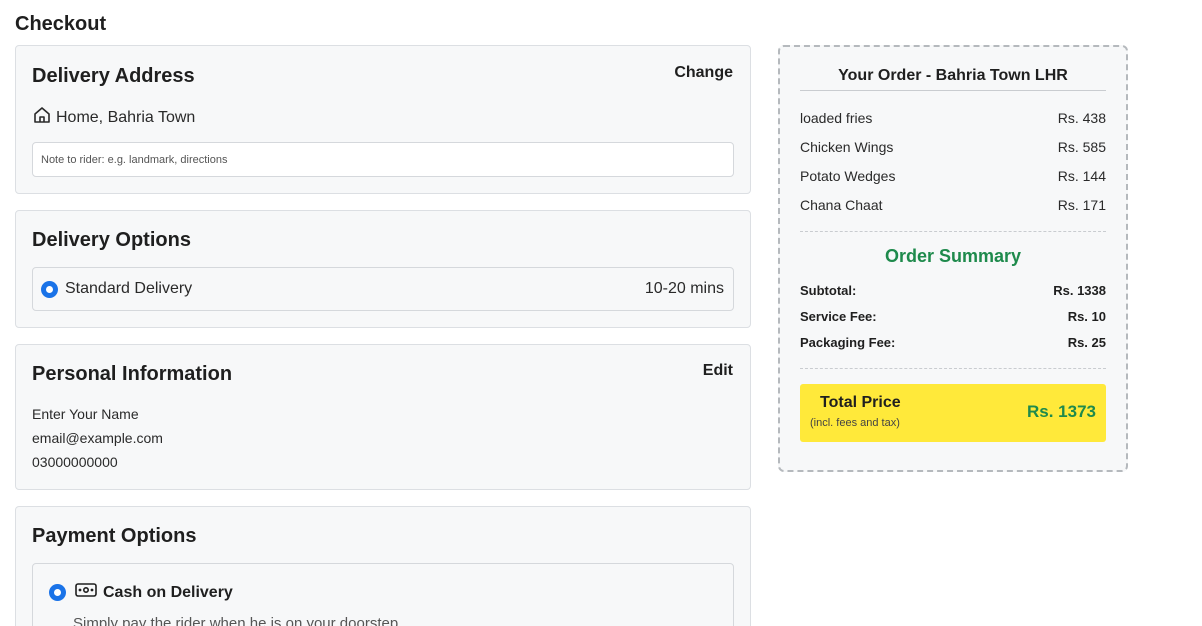 The image size is (1202, 626). What do you see at coordinates (168, 592) in the screenshot?
I see `payment-option-label: Cash on Delivery` at bounding box center [168, 592].